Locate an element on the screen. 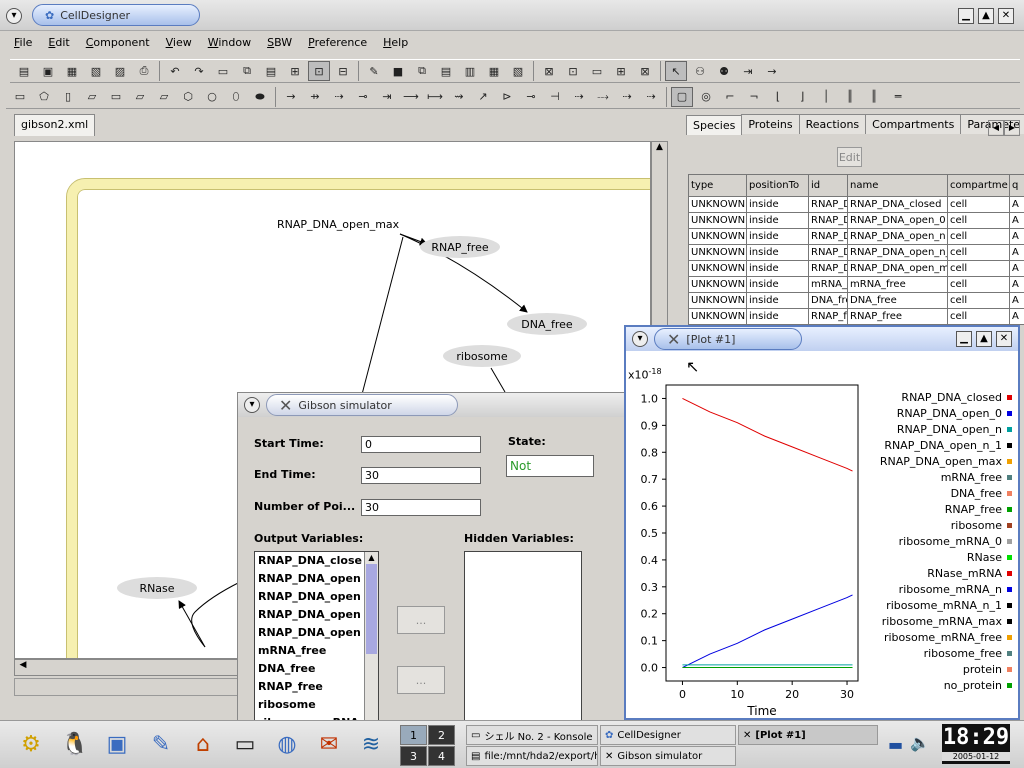 This screenshot has height=768, width=1024. menu-preference: Preference is located at coordinates (337, 42).